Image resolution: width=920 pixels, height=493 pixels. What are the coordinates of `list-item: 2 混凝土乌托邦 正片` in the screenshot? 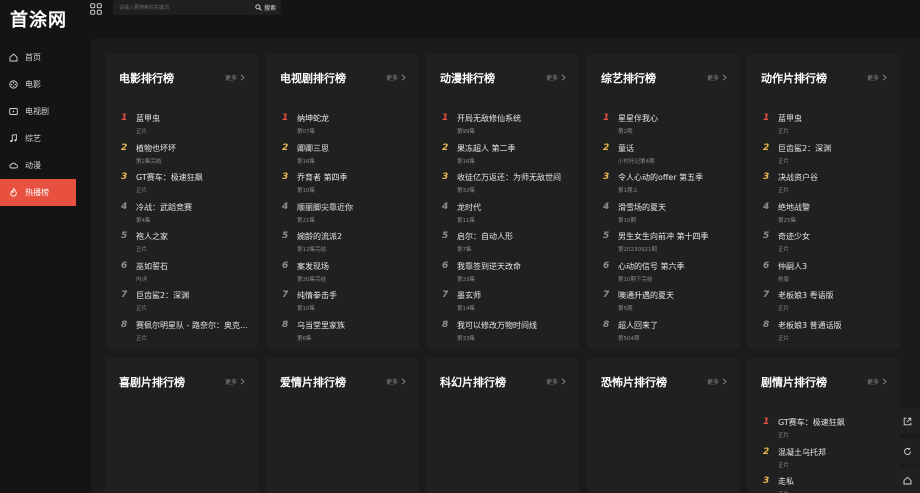 It's located at (826, 461).